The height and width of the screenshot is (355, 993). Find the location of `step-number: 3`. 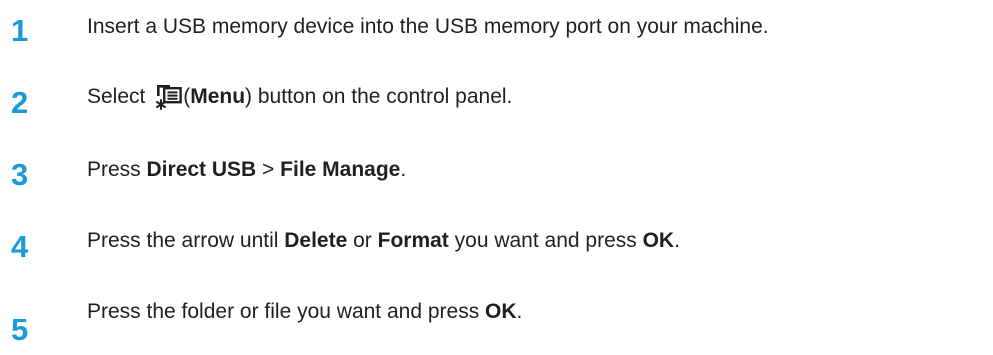

step-number: 3 is located at coordinates (20, 174).